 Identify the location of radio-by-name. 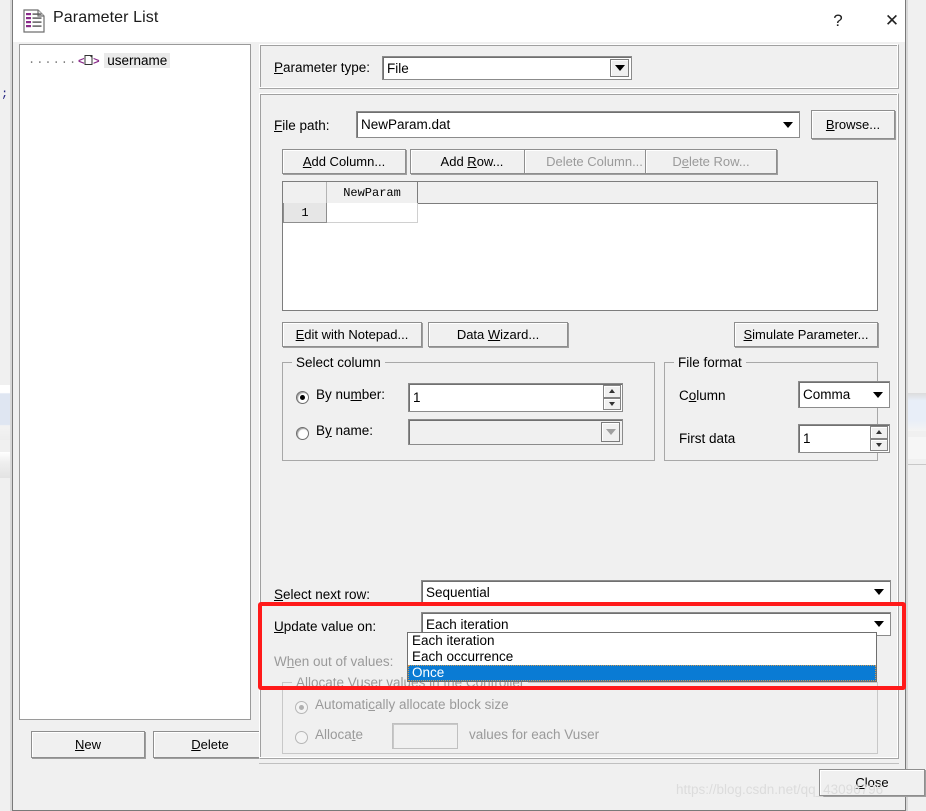
(302, 433).